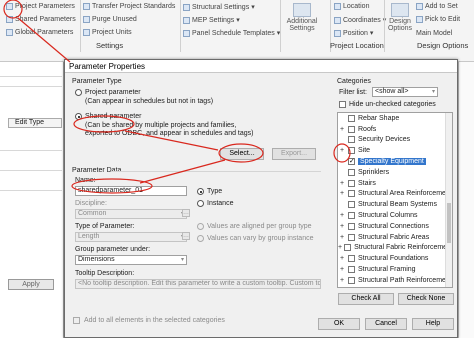  I want to click on category-row: + Structural Fabric Reinforcement, so click(395, 248).